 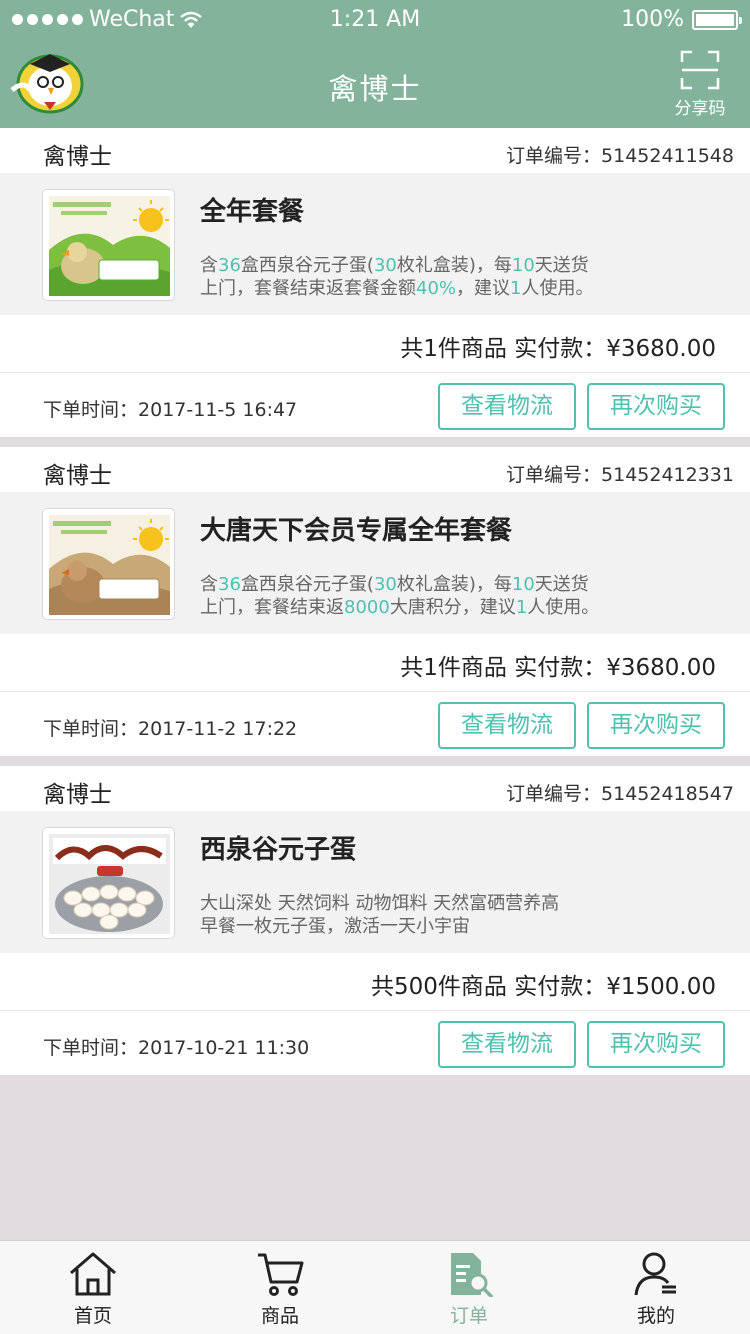 I want to click on order-header: 禽博士 订单编号：51452411548, so click(x=375, y=150).